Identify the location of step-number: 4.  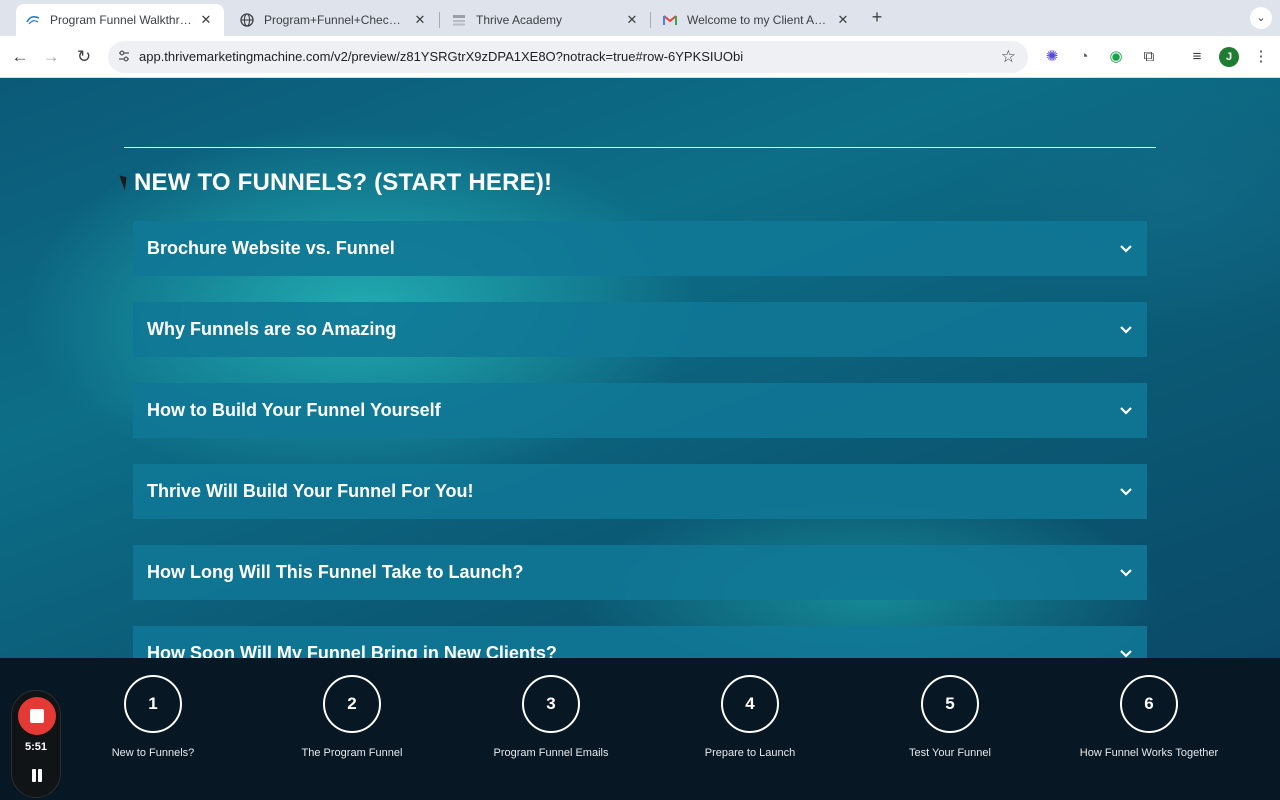
(750, 704).